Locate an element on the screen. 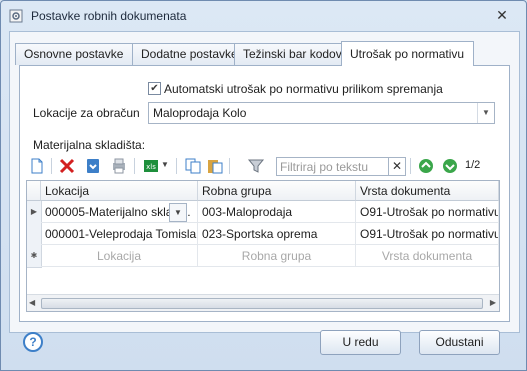  tab-tezinski-bar-kodovi: Težinski bar kodovi is located at coordinates (293, 54).